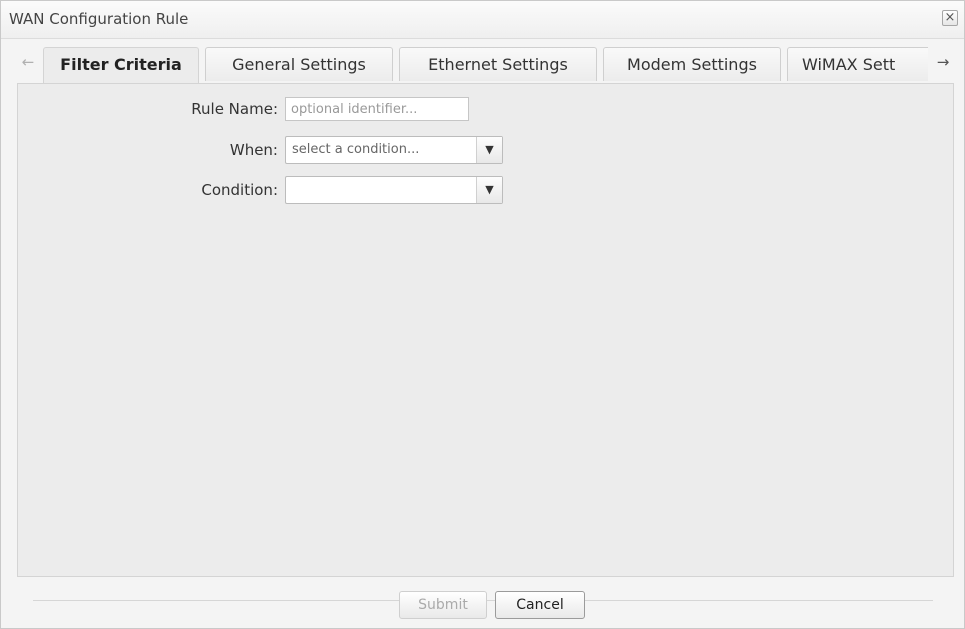  I want to click on condition-label: Condition:, so click(239, 190).